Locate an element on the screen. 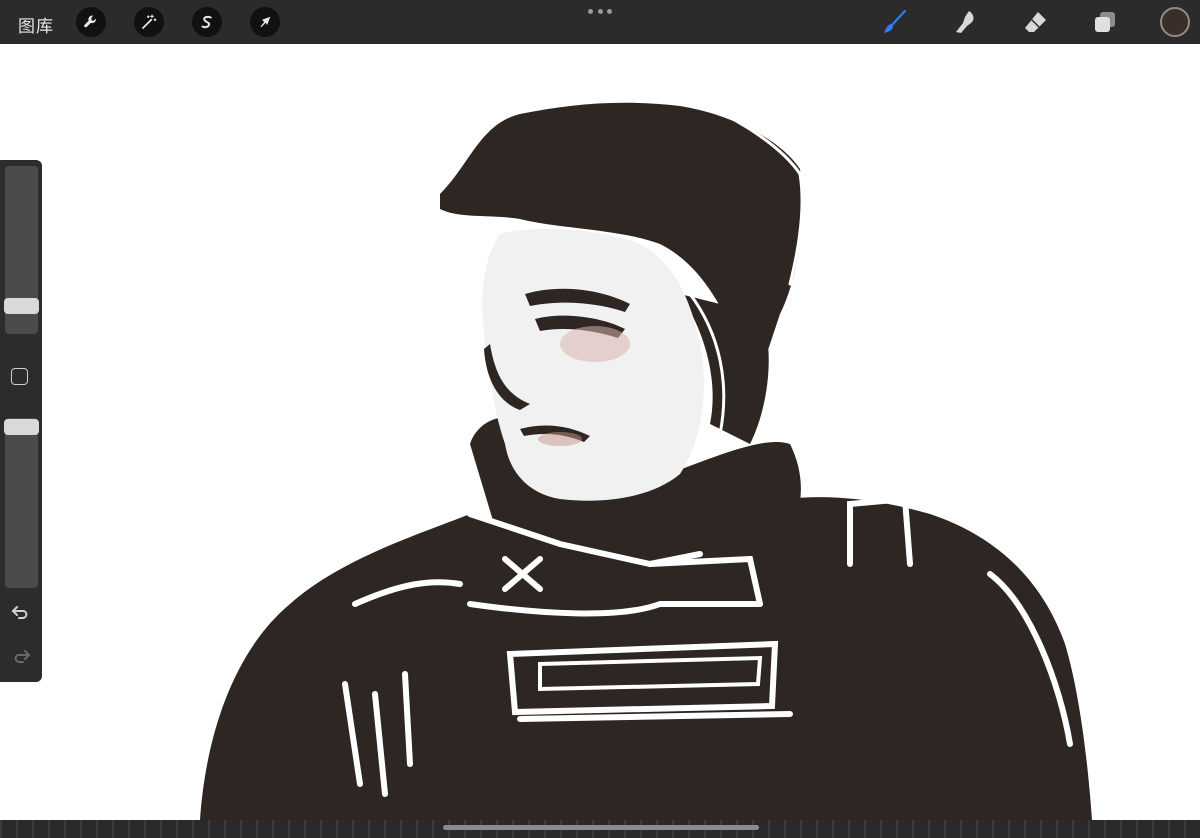  magic-wand-icon is located at coordinates (149, 21).